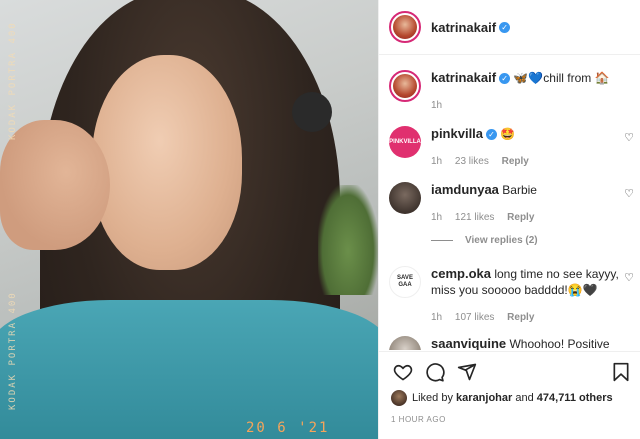 This screenshot has width=640, height=439. What do you see at coordinates (472, 161) in the screenshot?
I see `comment-likes: 23 likes` at bounding box center [472, 161].